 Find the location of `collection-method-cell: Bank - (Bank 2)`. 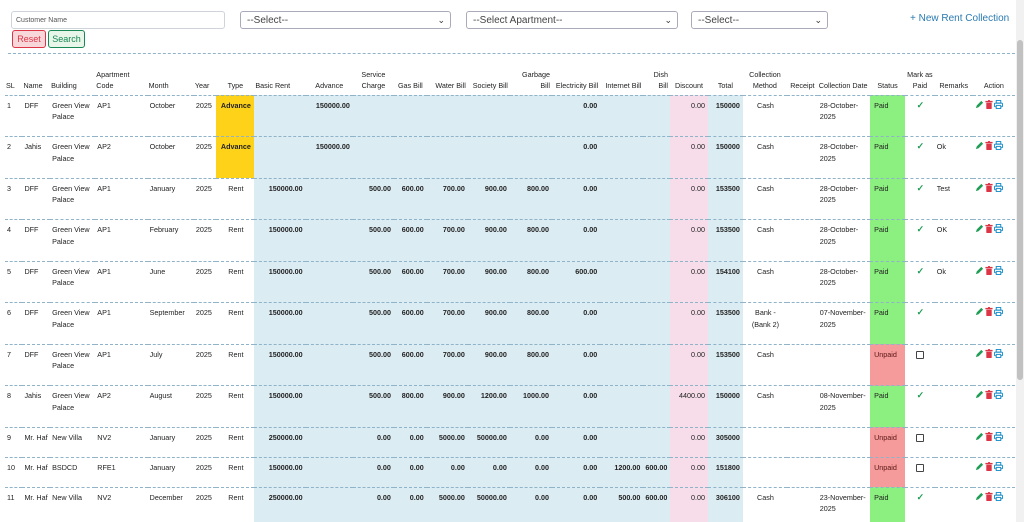

collection-method-cell: Bank - (Bank 2) is located at coordinates (764, 323).